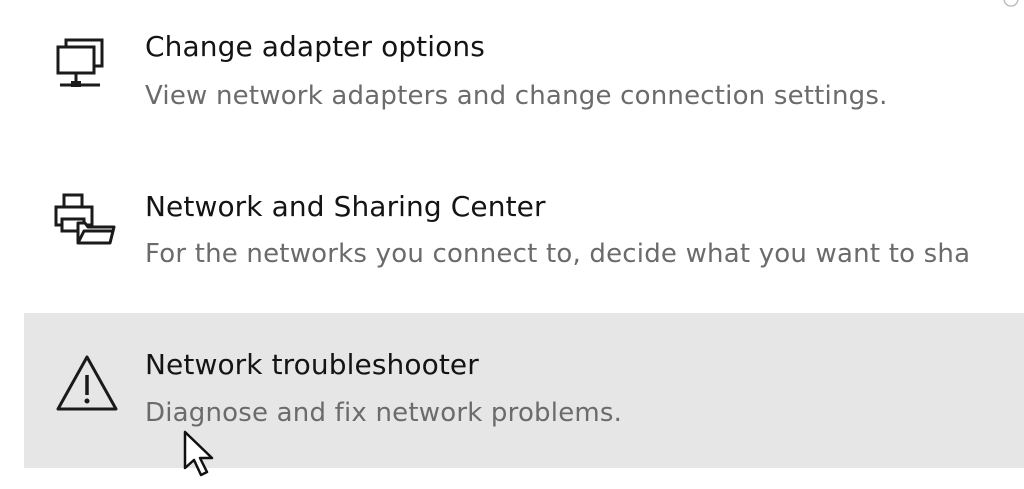  Describe the element at coordinates (87, 383) in the screenshot. I see `warning-icon` at that location.